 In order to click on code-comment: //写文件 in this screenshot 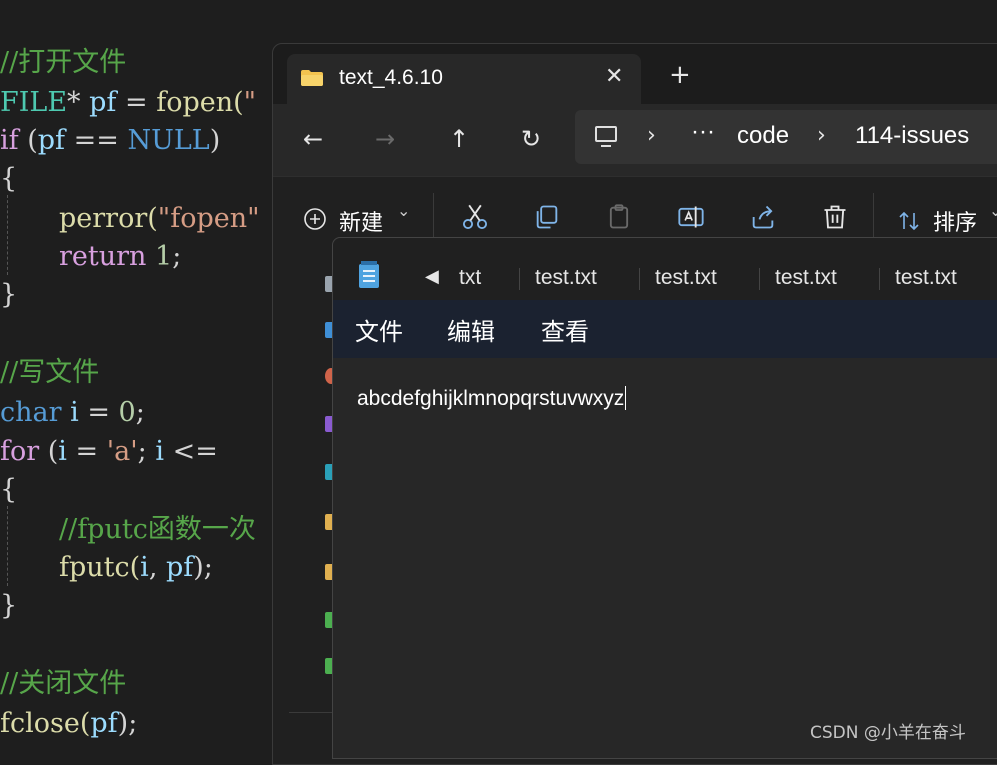, I will do `click(50, 372)`.